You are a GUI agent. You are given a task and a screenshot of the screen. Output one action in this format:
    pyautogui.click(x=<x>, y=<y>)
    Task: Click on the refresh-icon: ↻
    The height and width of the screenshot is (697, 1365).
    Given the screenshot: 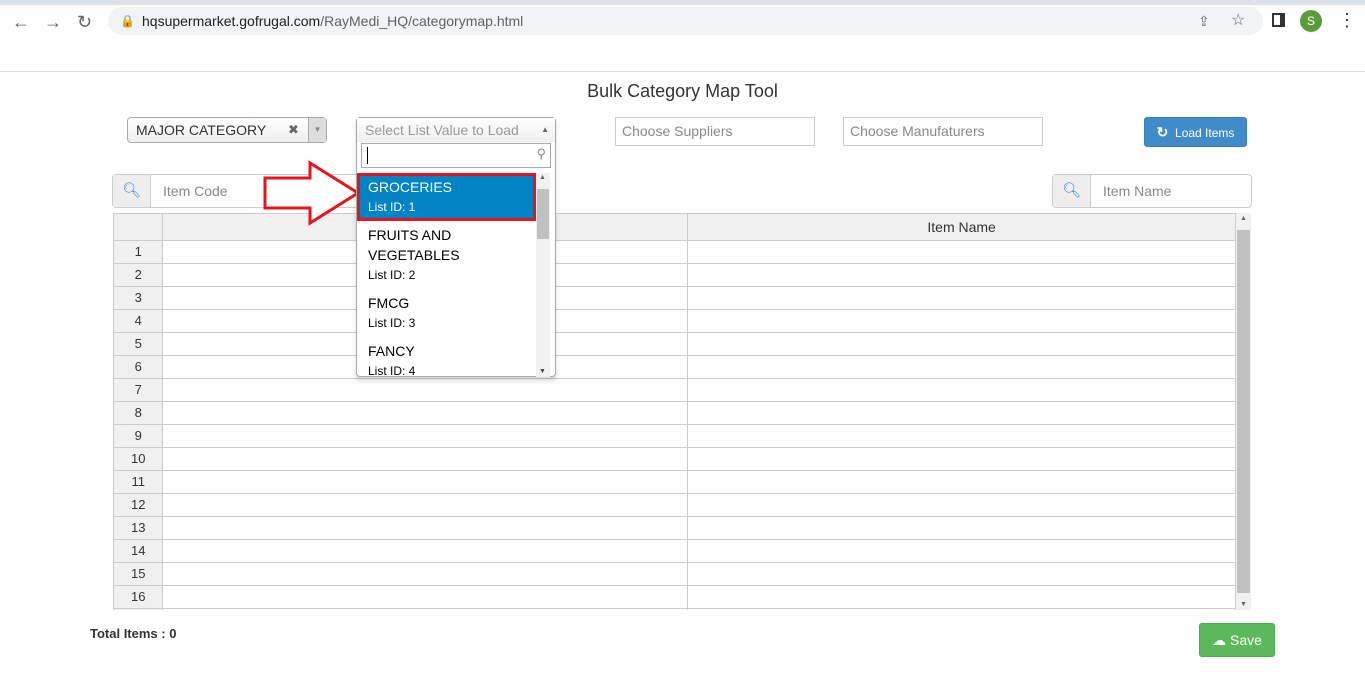 What is the action you would take?
    pyautogui.click(x=1162, y=132)
    